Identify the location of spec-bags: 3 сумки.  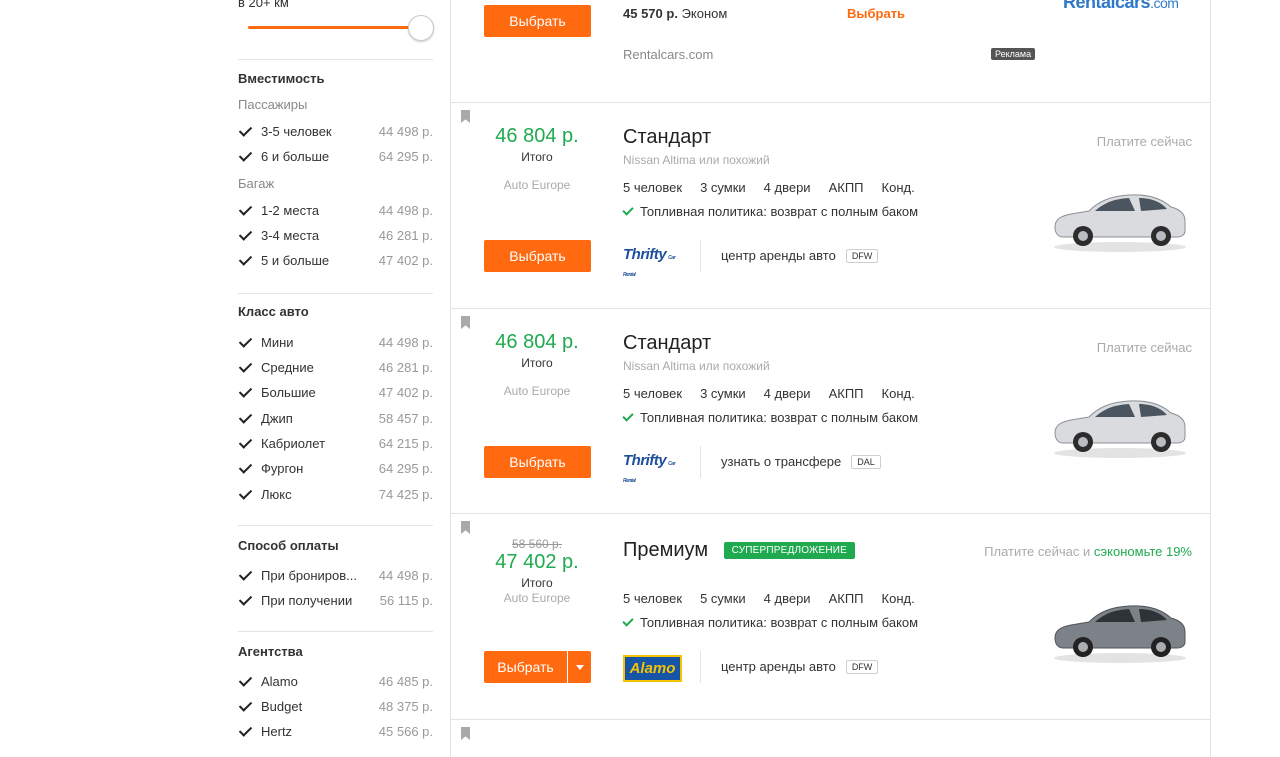
(723, 187).